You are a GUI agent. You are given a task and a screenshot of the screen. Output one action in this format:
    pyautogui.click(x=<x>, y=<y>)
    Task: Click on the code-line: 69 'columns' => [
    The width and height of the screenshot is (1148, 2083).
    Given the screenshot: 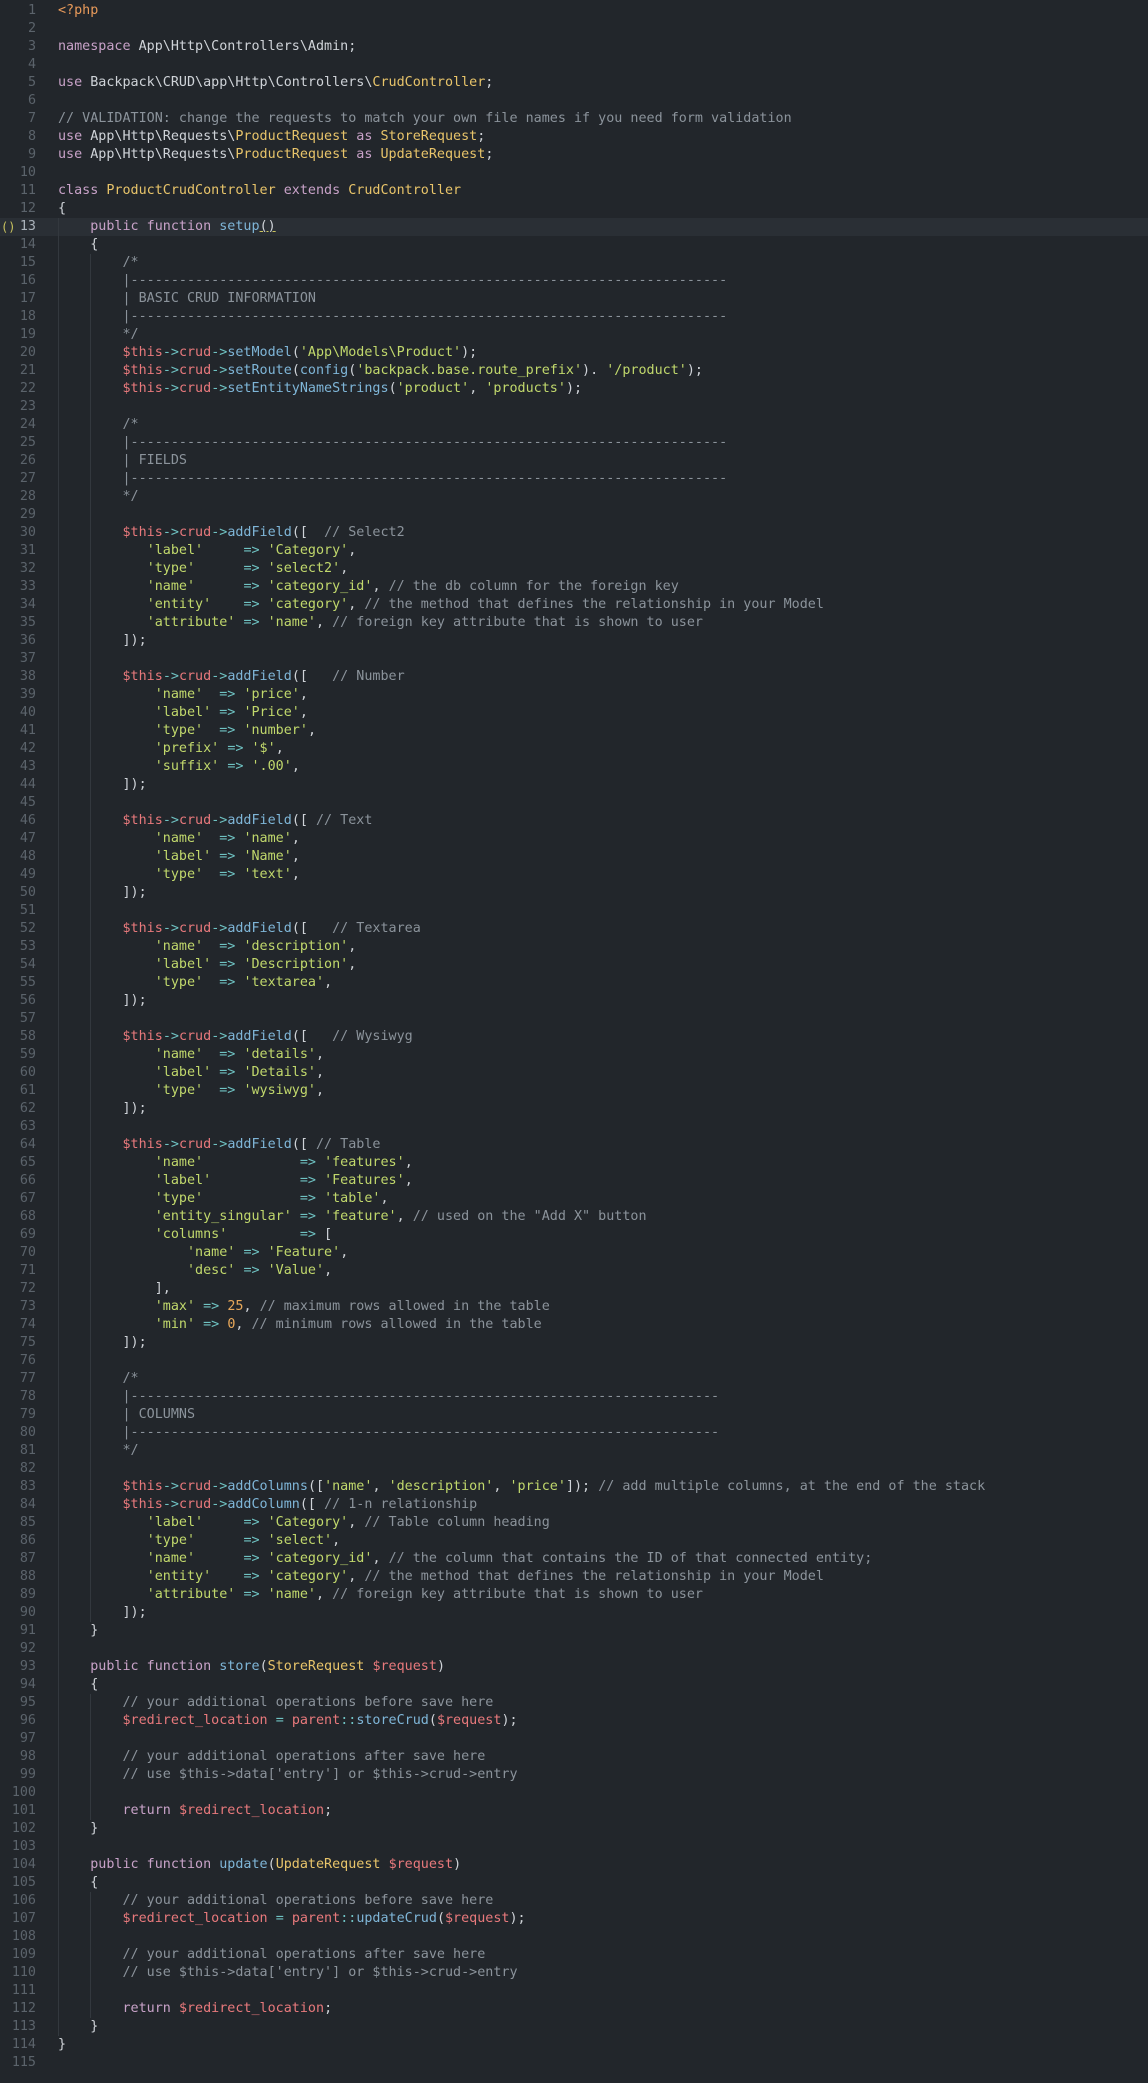 What is the action you would take?
    pyautogui.click(x=574, y=1235)
    